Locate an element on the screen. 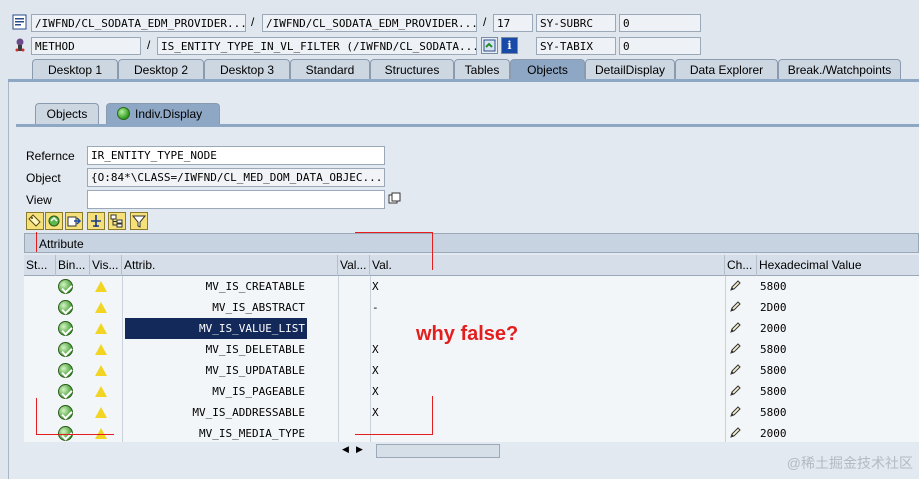  scroll-thumb is located at coordinates (438, 451).